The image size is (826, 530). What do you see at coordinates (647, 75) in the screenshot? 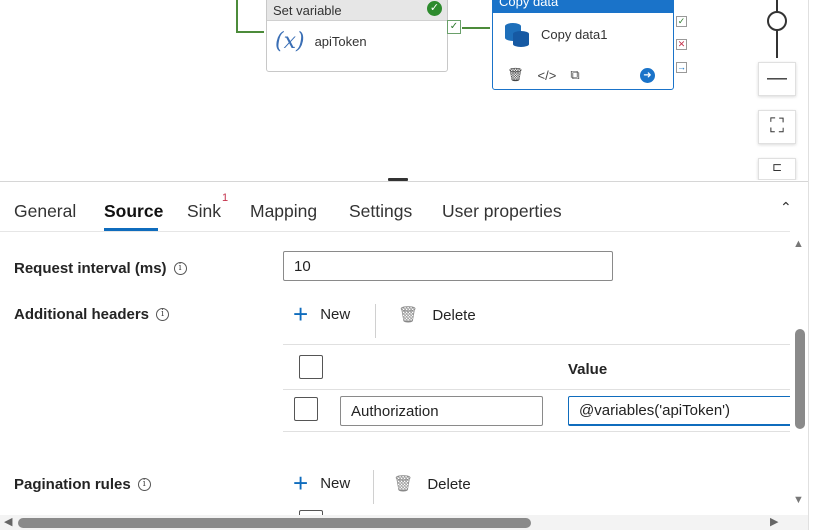
I see `arrow-right-icon: ➜` at bounding box center [647, 75].